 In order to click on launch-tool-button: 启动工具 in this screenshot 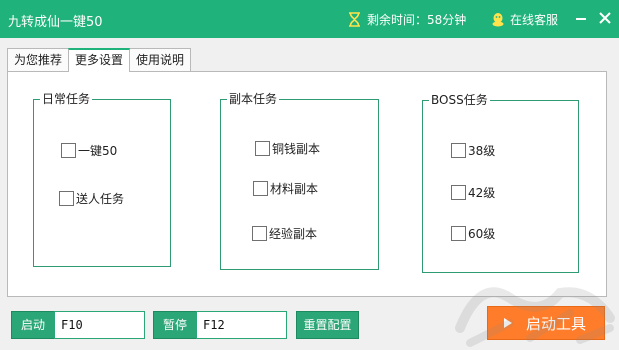, I will do `click(546, 323)`.